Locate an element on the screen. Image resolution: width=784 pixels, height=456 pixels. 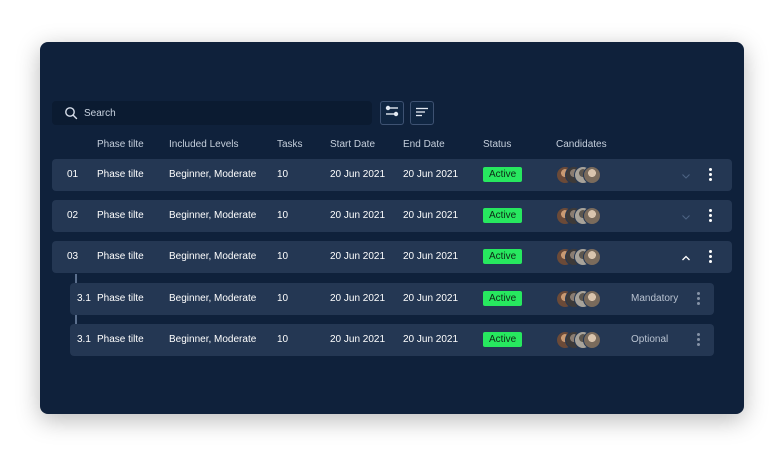
sort-button is located at coordinates (422, 113).